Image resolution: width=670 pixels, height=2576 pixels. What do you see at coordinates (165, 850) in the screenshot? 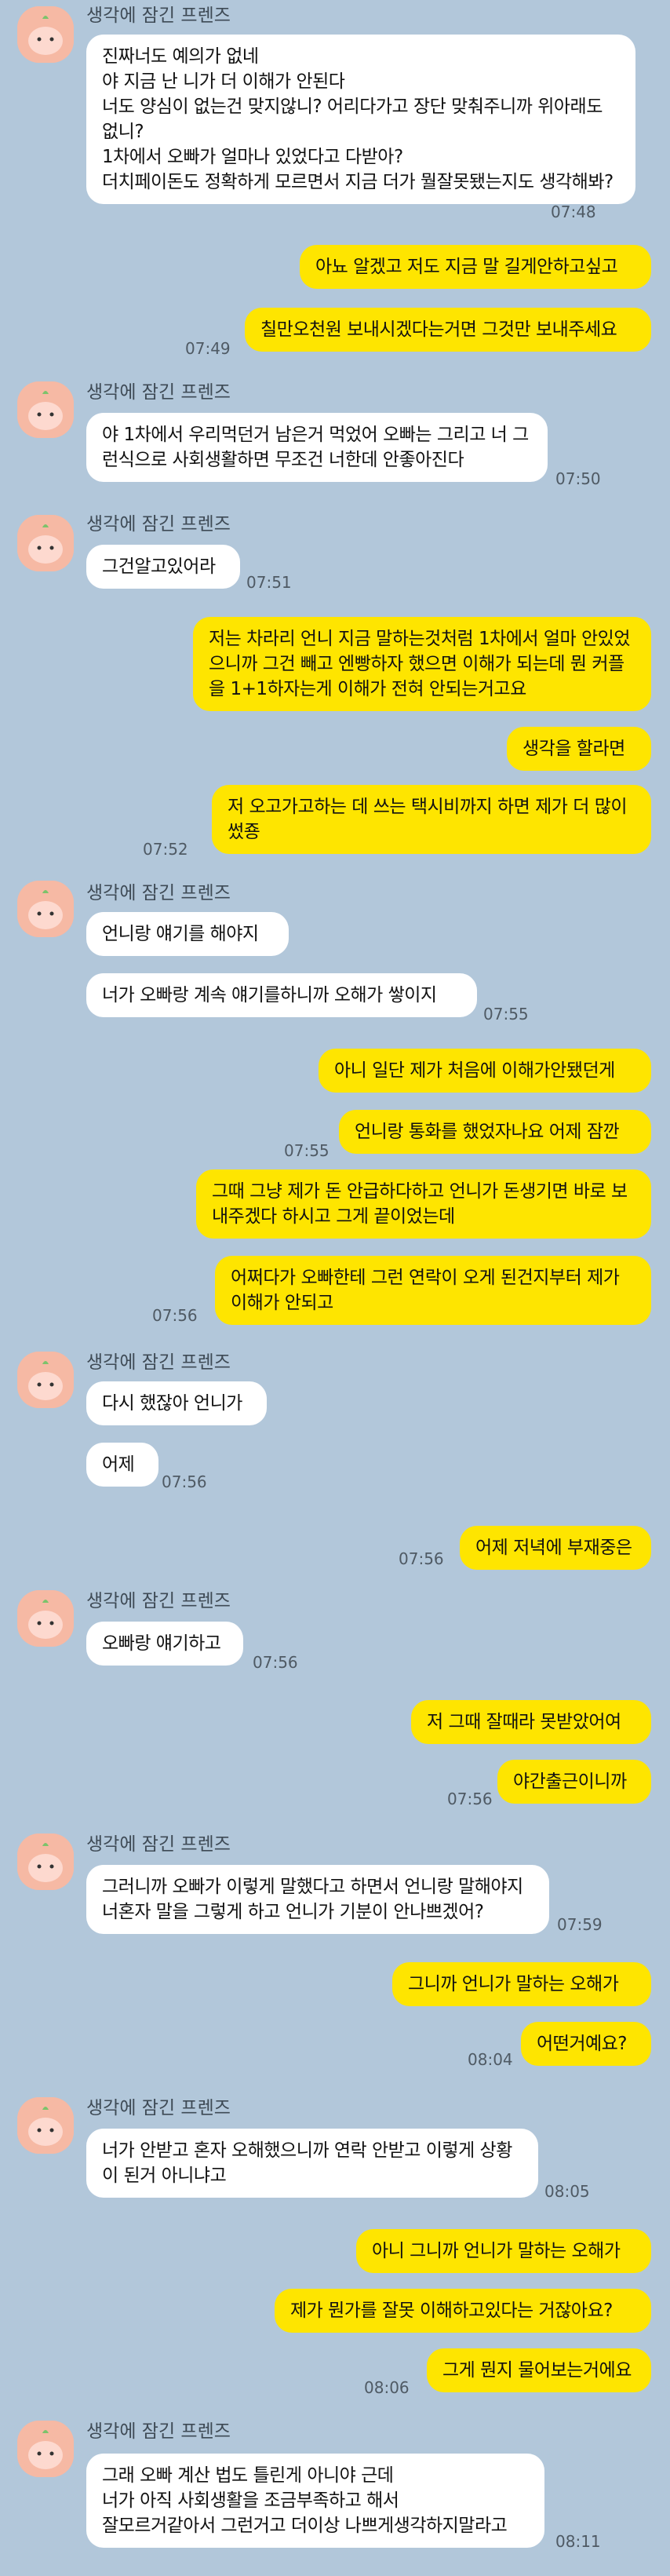
I see `message-time: 07:52` at bounding box center [165, 850].